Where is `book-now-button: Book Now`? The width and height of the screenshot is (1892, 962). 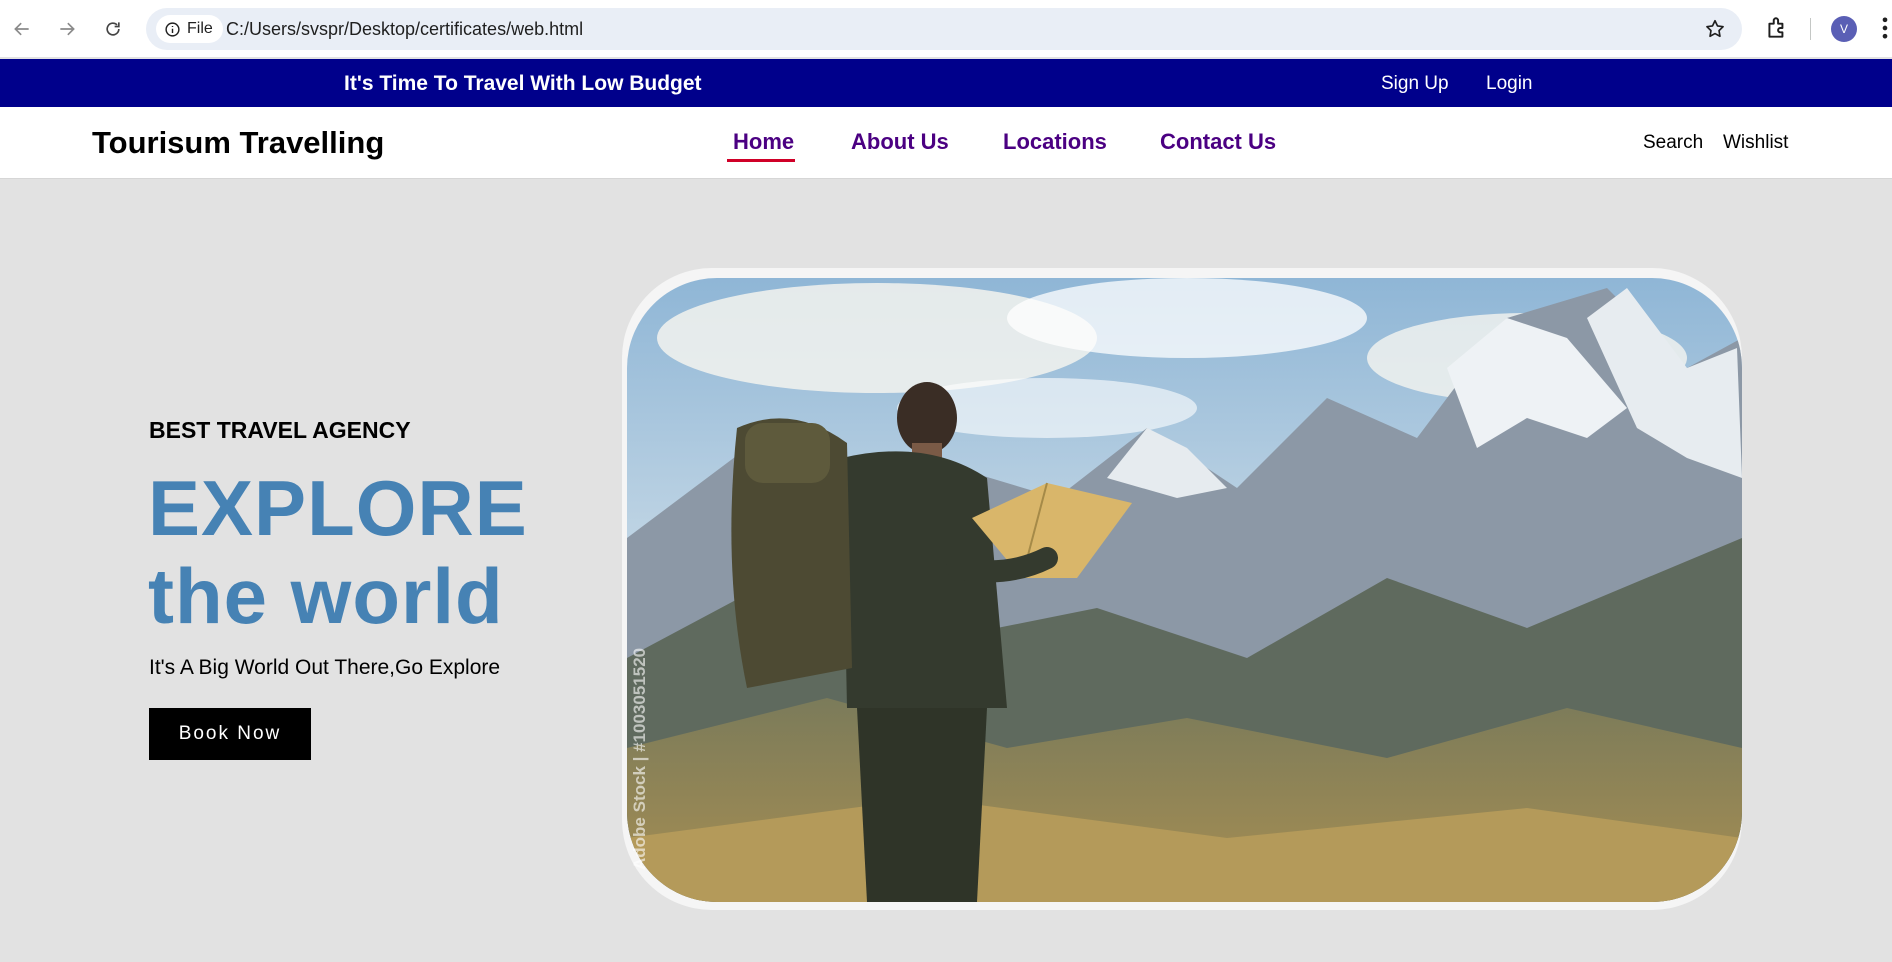
book-now-button: Book Now is located at coordinates (230, 734).